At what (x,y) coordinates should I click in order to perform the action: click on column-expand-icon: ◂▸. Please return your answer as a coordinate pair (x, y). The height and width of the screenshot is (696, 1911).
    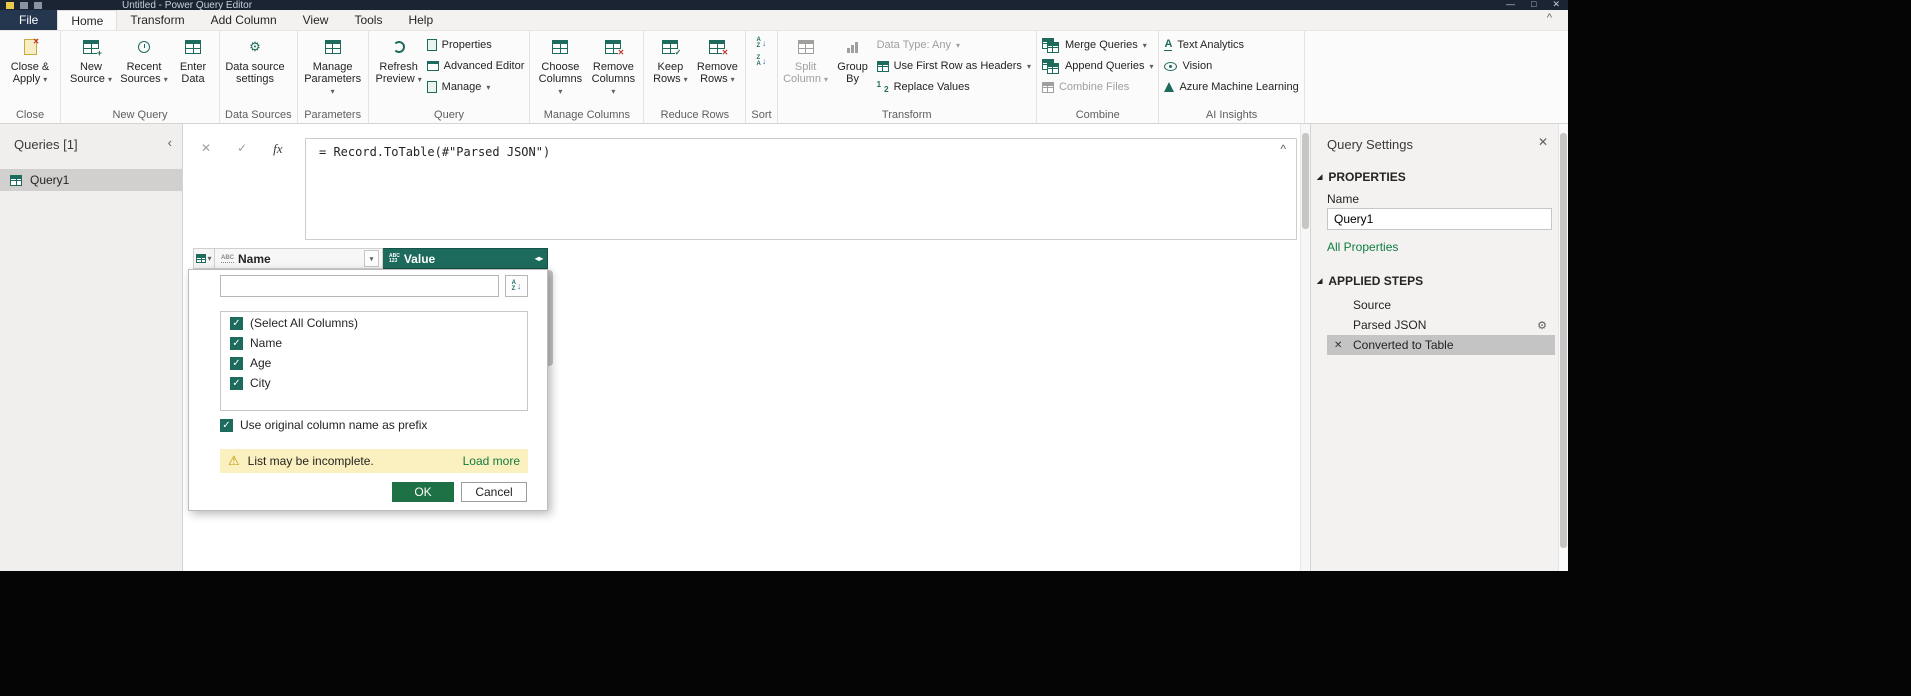
    Looking at the image, I should click on (539, 258).